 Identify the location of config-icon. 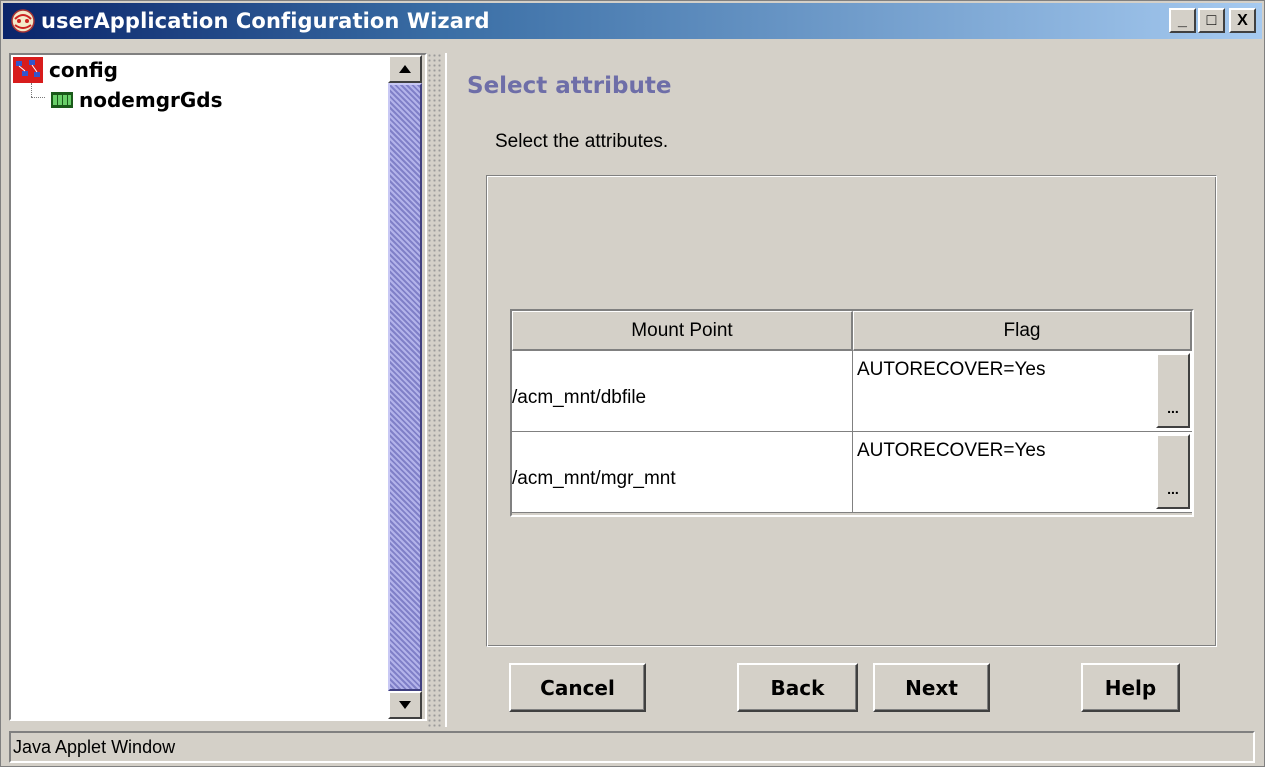
(28, 70).